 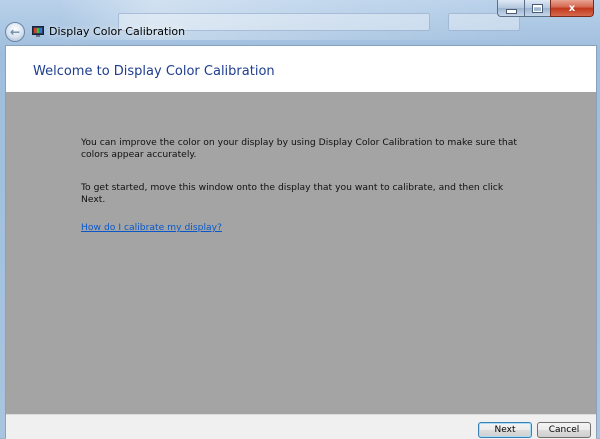 I want to click on page-title: Welcome to Display Color Calibration, so click(x=154, y=71).